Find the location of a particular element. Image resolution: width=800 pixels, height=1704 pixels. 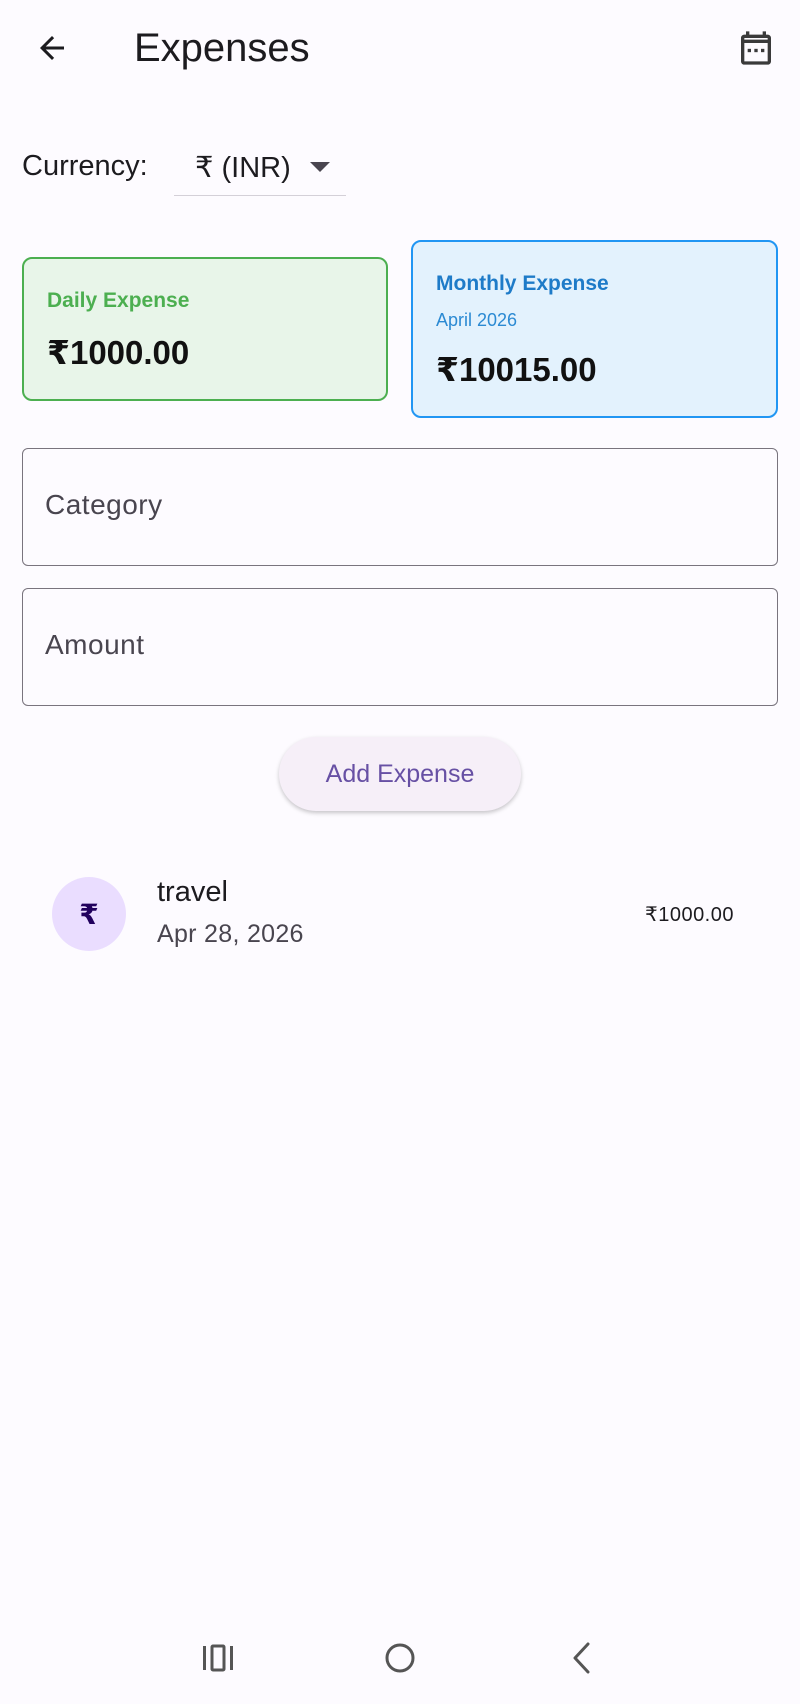

calendar-icon is located at coordinates (756, 48).